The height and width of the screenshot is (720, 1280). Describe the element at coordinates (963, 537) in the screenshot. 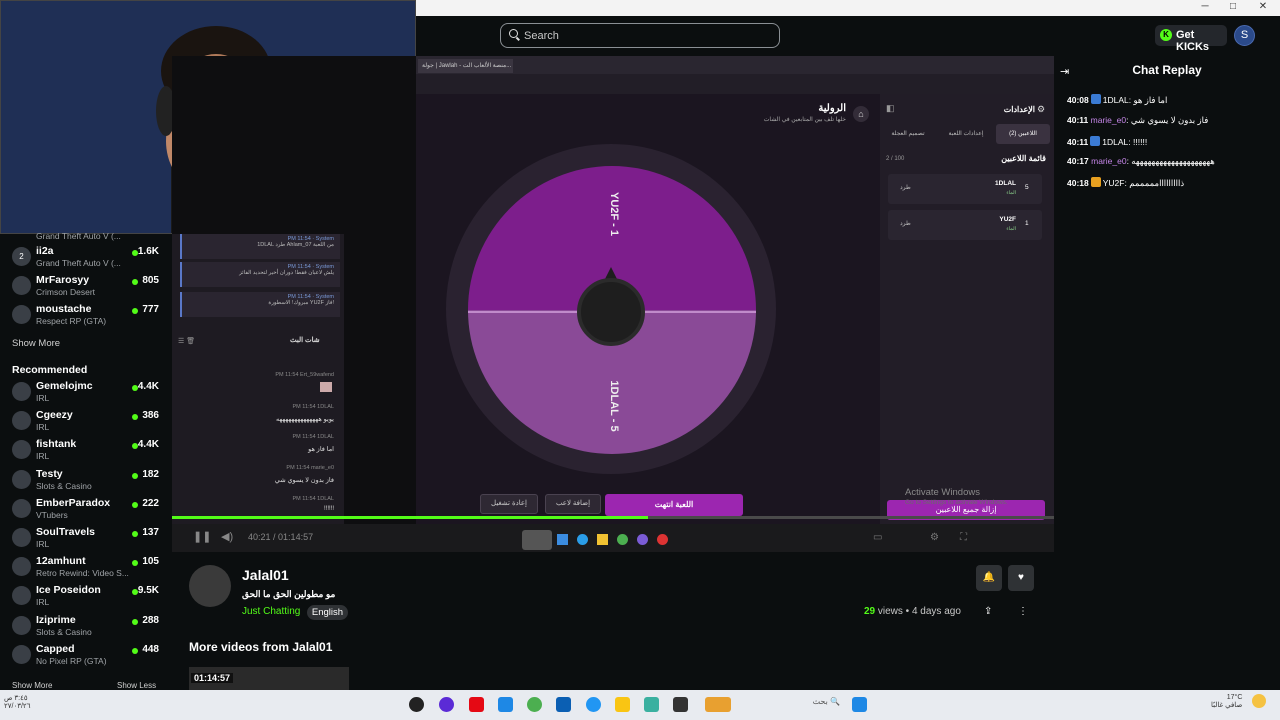

I see `fullscreen-icon: ⛶` at that location.